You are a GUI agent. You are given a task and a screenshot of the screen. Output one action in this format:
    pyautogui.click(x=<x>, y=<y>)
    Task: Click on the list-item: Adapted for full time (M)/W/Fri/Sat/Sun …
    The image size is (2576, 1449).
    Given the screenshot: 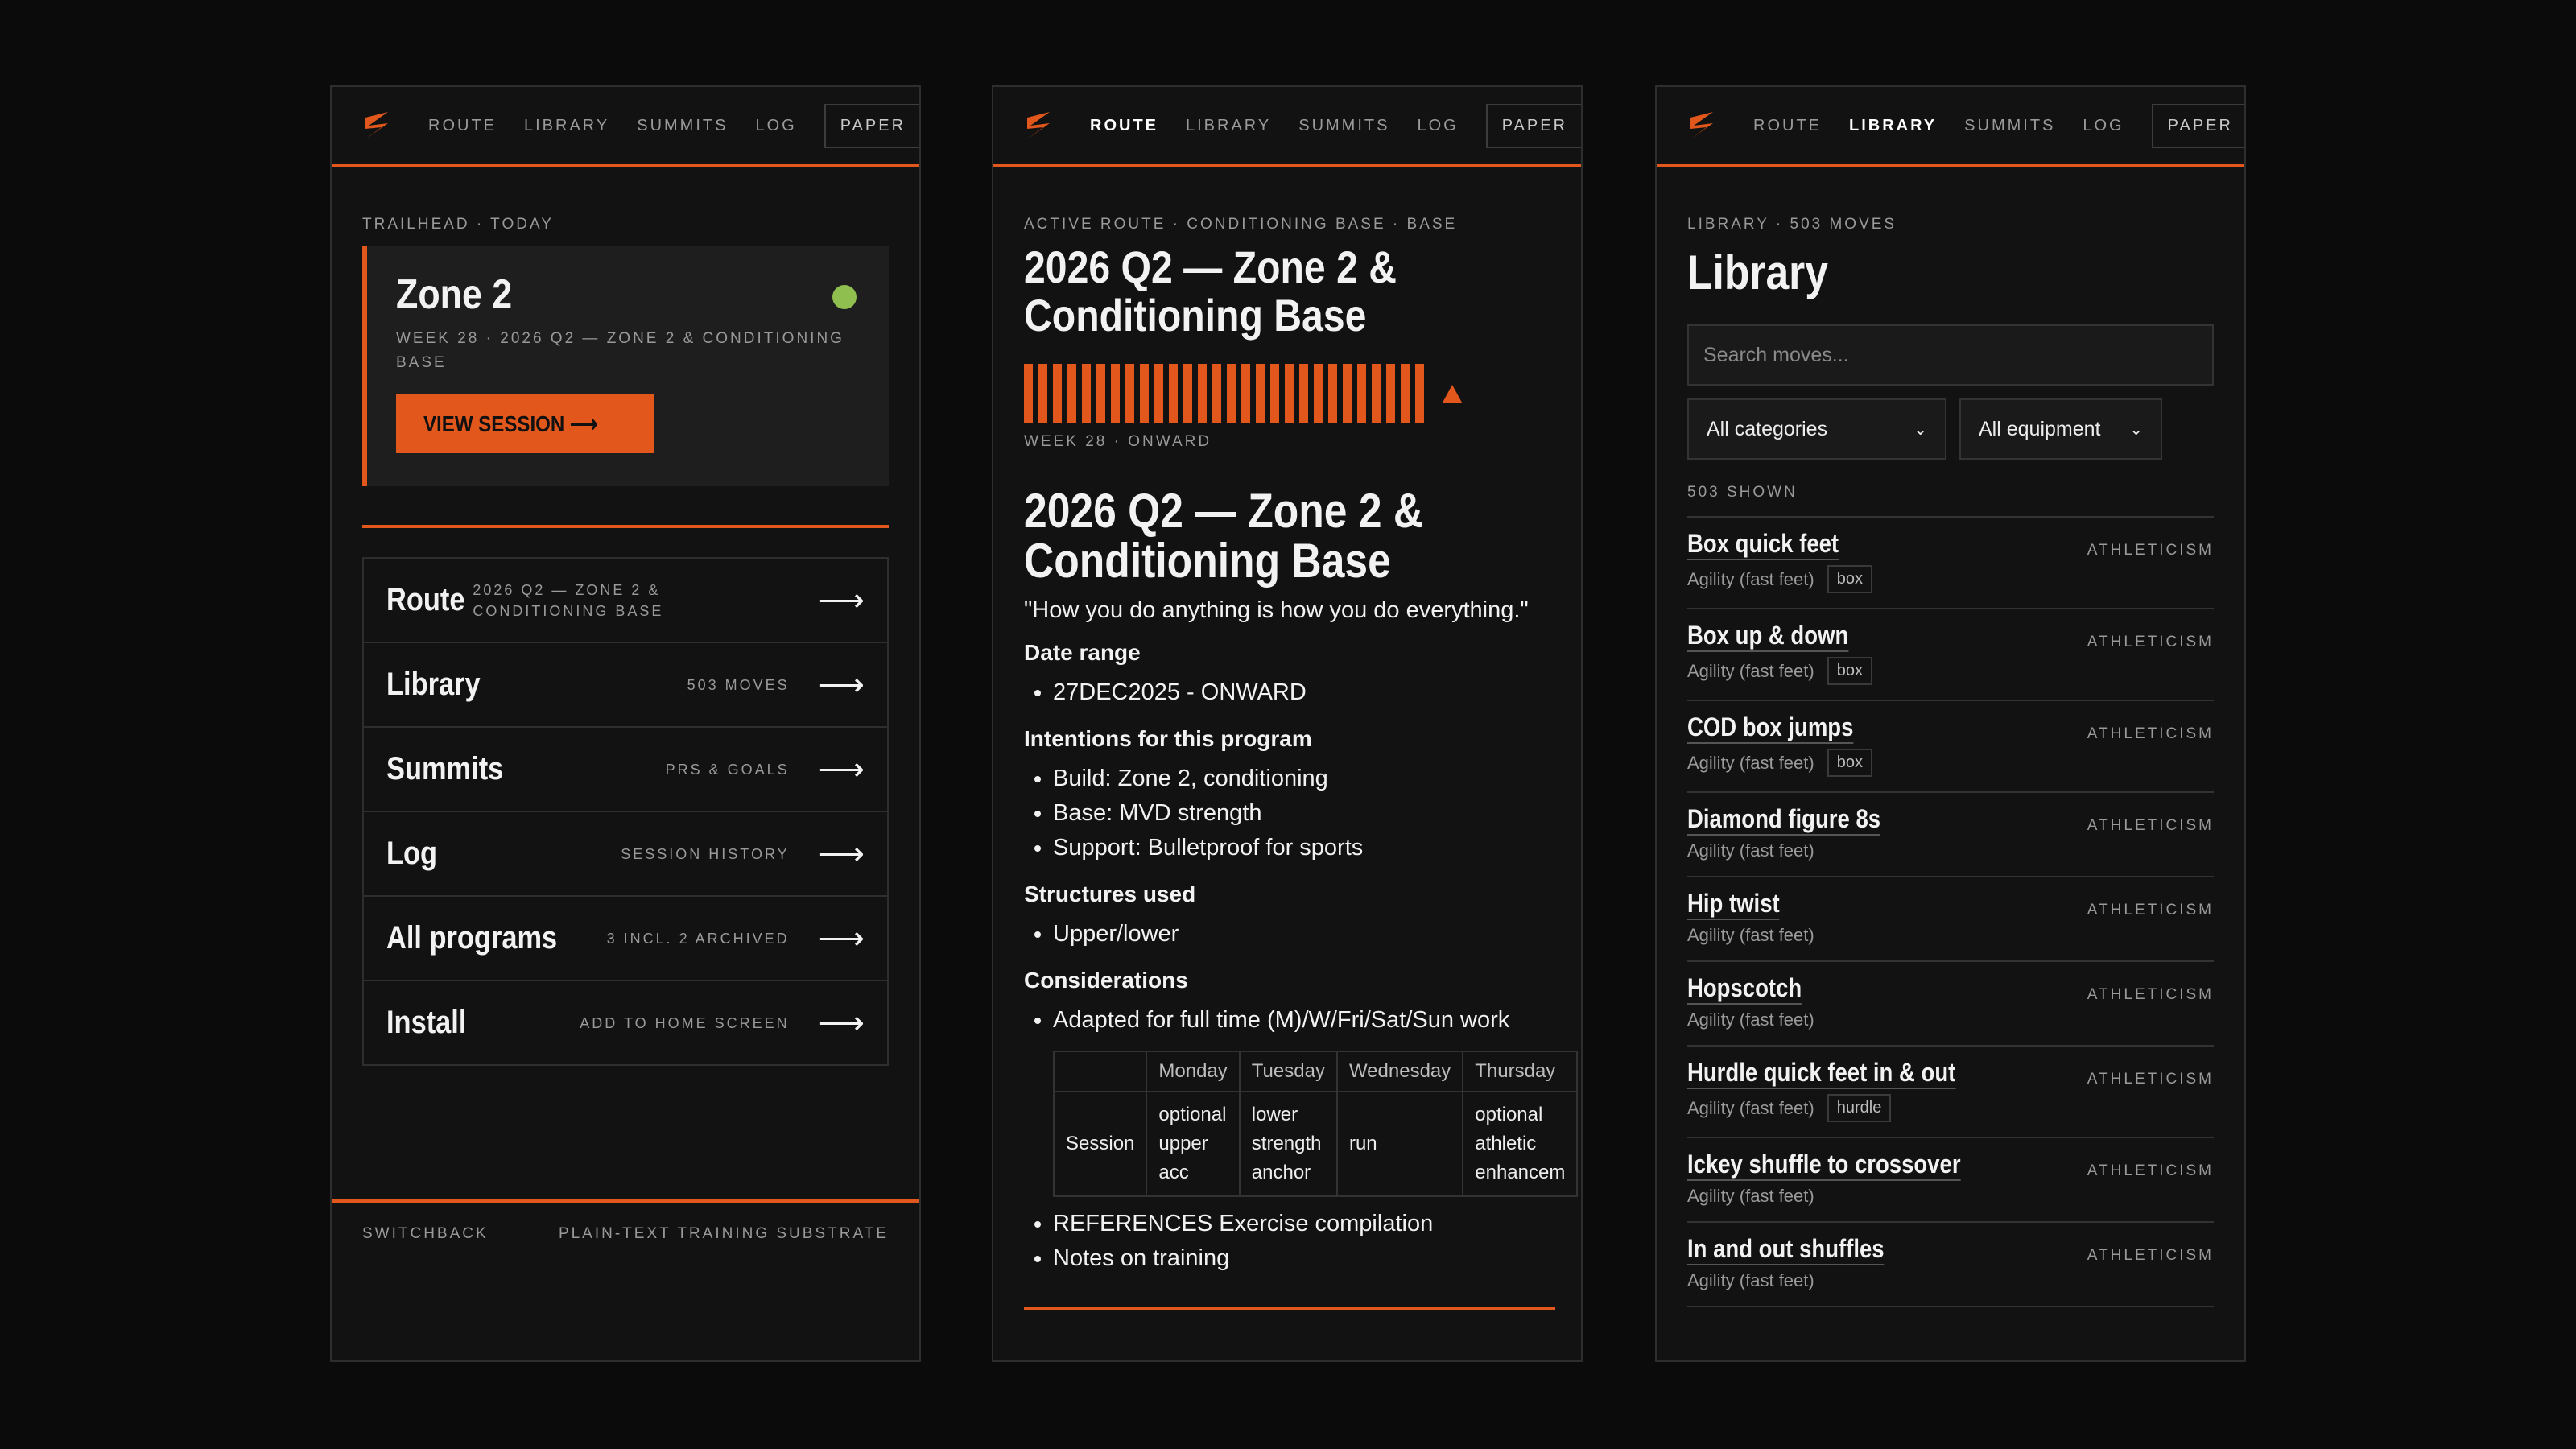 What is the action you would take?
    pyautogui.click(x=1301, y=1020)
    